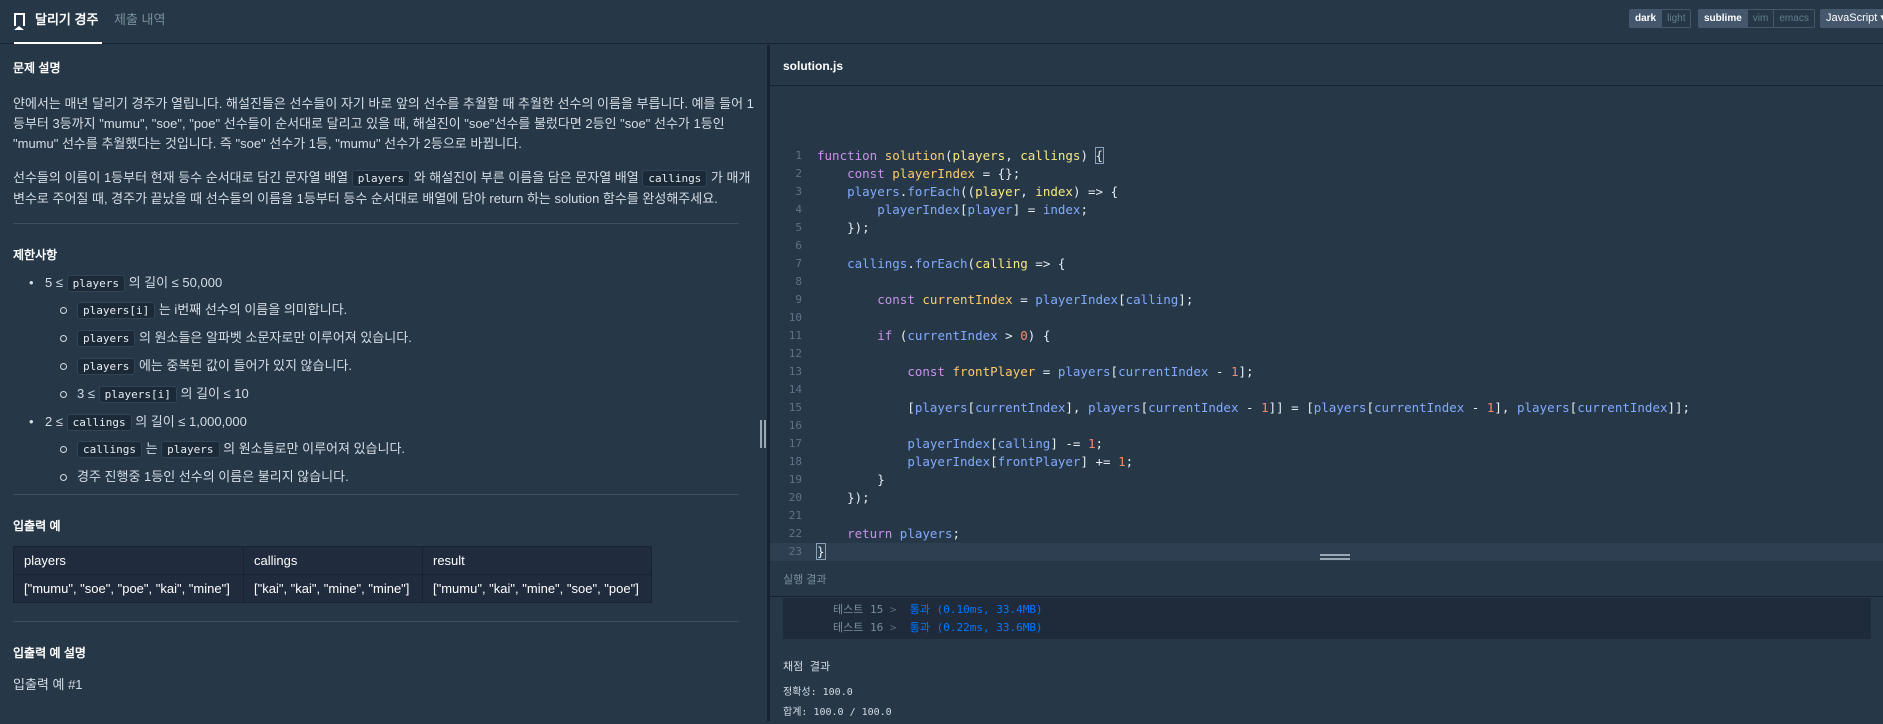 The image size is (1883, 724). I want to click on code-line: 21, so click(1326, 516).